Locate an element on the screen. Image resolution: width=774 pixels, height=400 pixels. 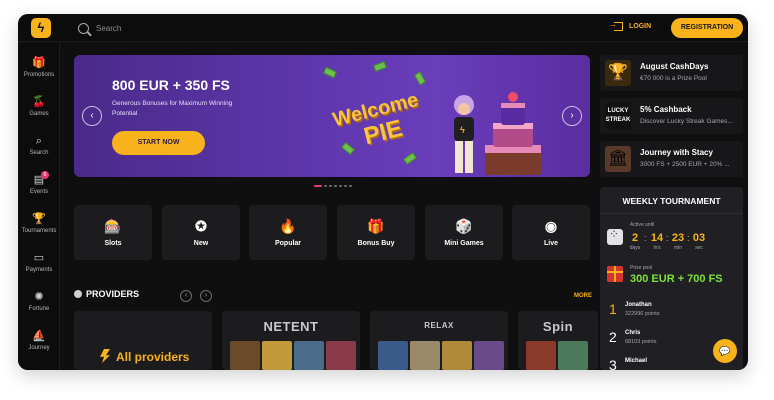
leaderboard-rank: 1 is located at coordinates (613, 309).